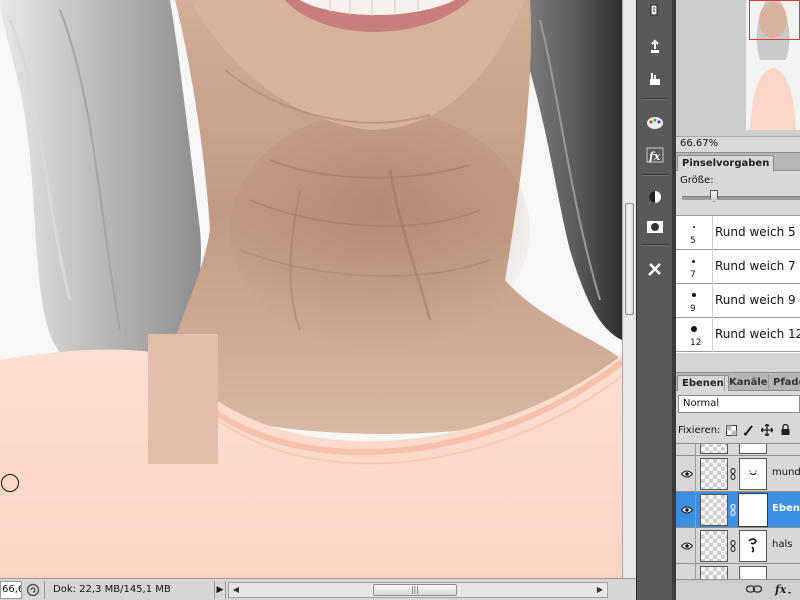  What do you see at coordinates (655, 11) in the screenshot?
I see `history-brush-icon` at bounding box center [655, 11].